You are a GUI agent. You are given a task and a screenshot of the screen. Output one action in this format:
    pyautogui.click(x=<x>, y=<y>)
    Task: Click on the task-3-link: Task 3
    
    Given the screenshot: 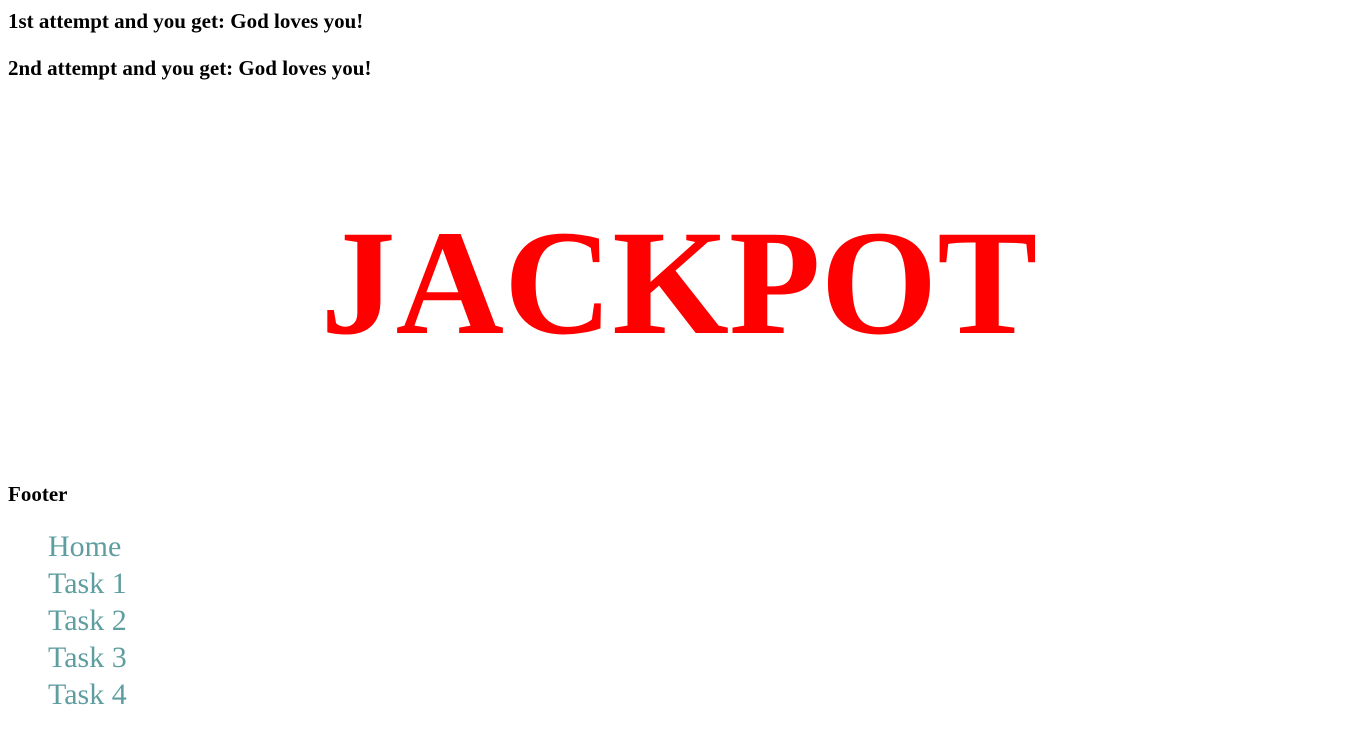 What is the action you would take?
    pyautogui.click(x=87, y=657)
    